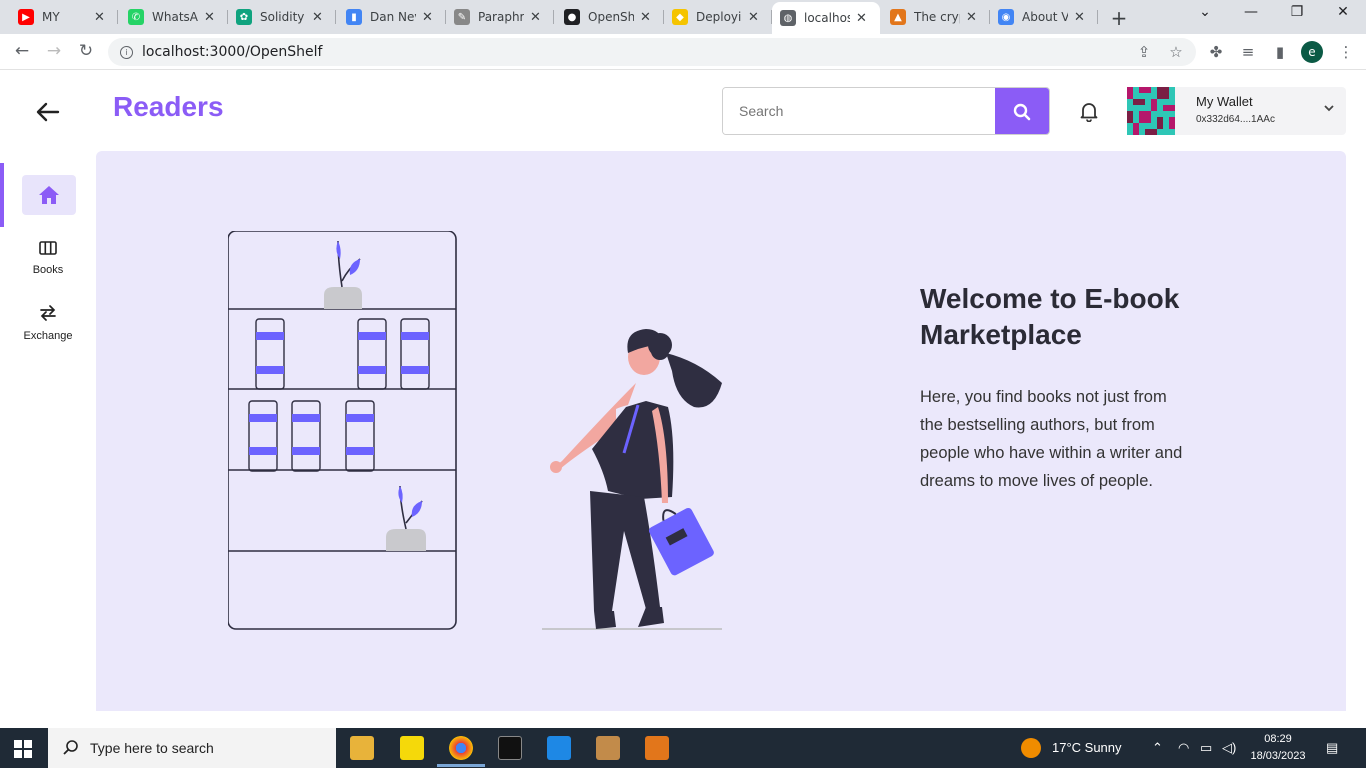 Image resolution: width=1366 pixels, height=768 pixels. What do you see at coordinates (1205, 12) in the screenshot?
I see `tab-search-chevron-icon: ⌄` at bounding box center [1205, 12].